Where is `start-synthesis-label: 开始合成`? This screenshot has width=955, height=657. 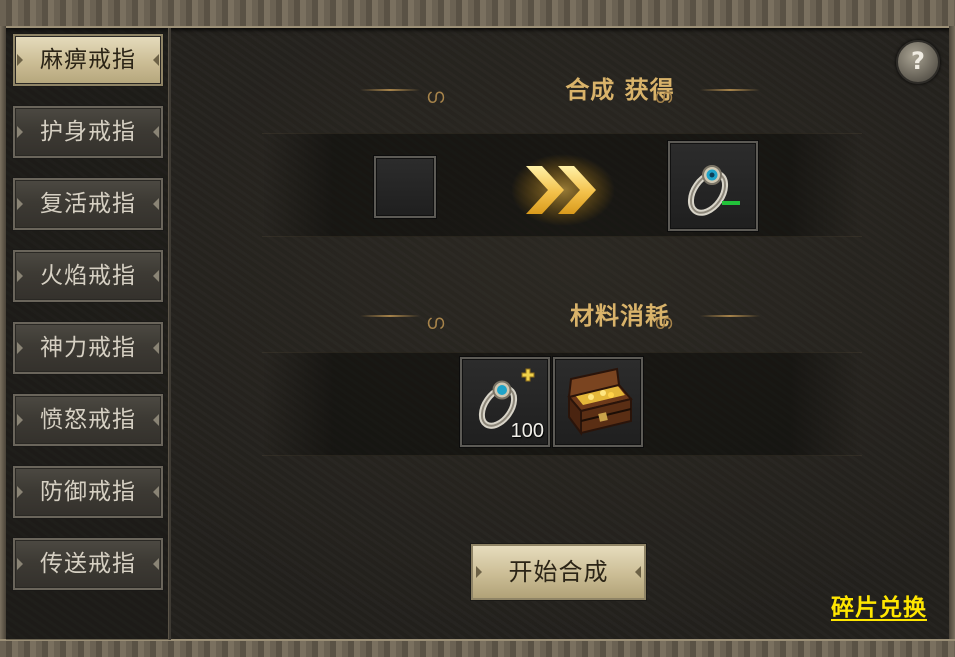 start-synthesis-label: 开始合成 is located at coordinates (558, 572).